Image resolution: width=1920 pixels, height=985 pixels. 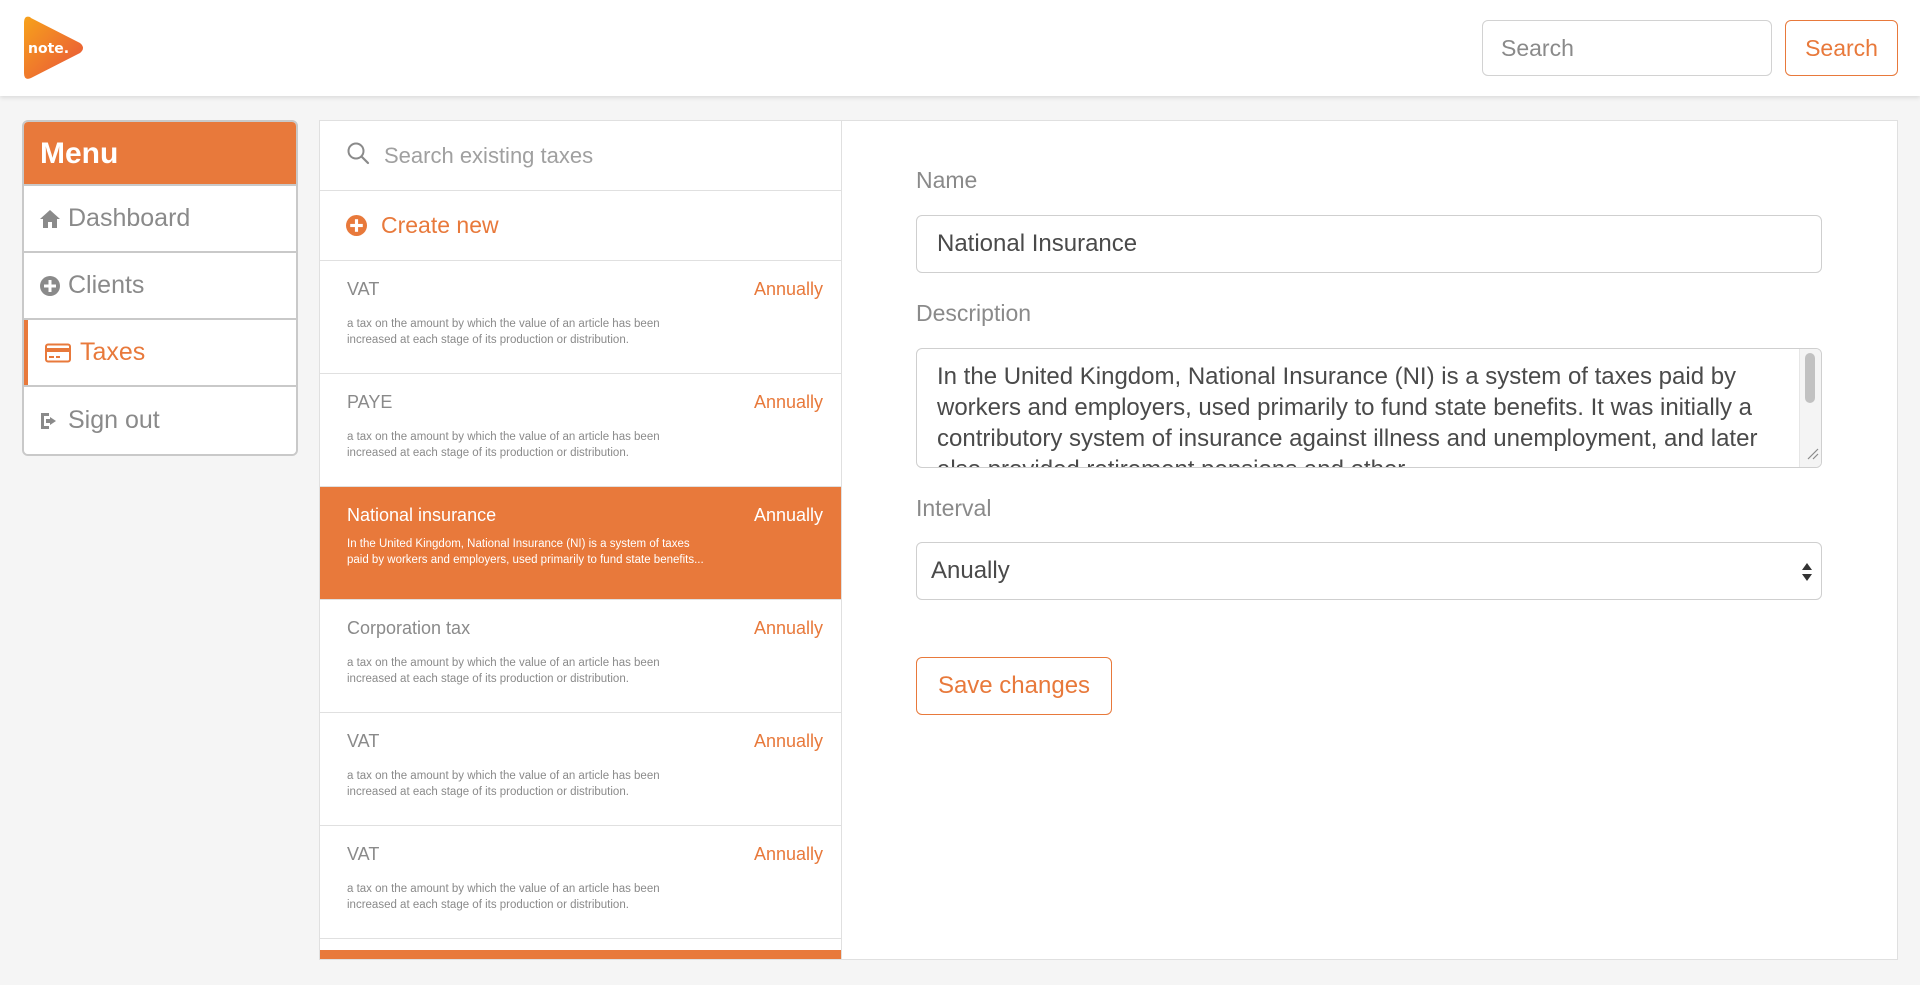 What do you see at coordinates (160, 154) in the screenshot?
I see `menu-title: Menu` at bounding box center [160, 154].